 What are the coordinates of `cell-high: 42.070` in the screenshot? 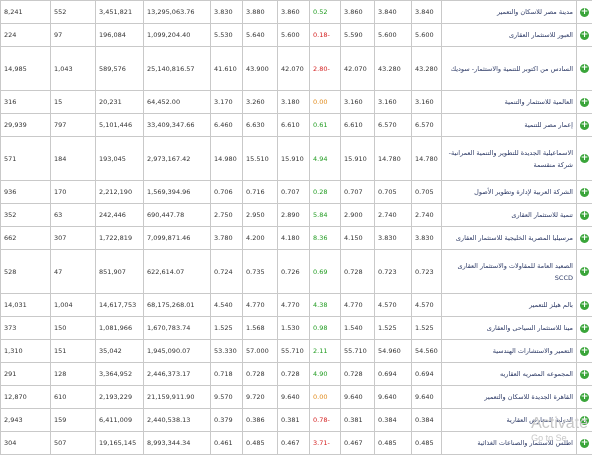 It's located at (293, 68).